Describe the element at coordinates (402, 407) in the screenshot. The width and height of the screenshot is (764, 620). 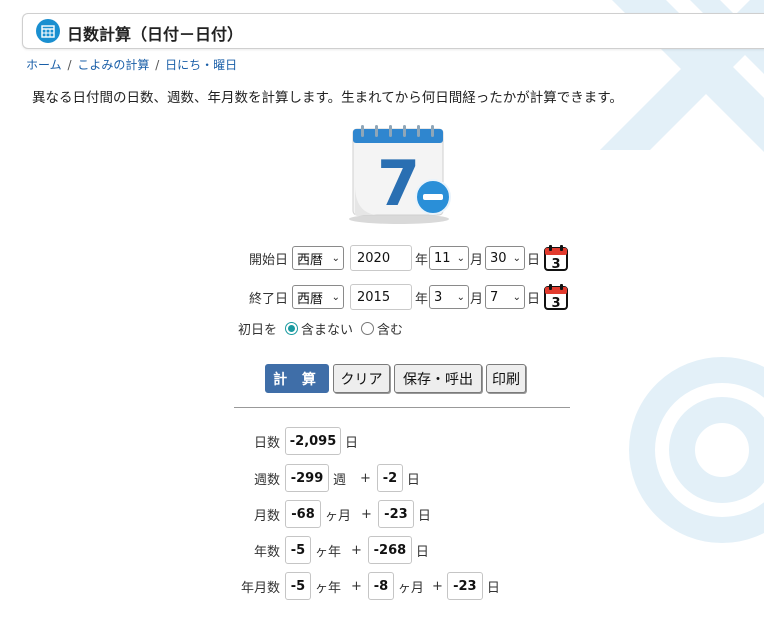
I see `divider` at that location.